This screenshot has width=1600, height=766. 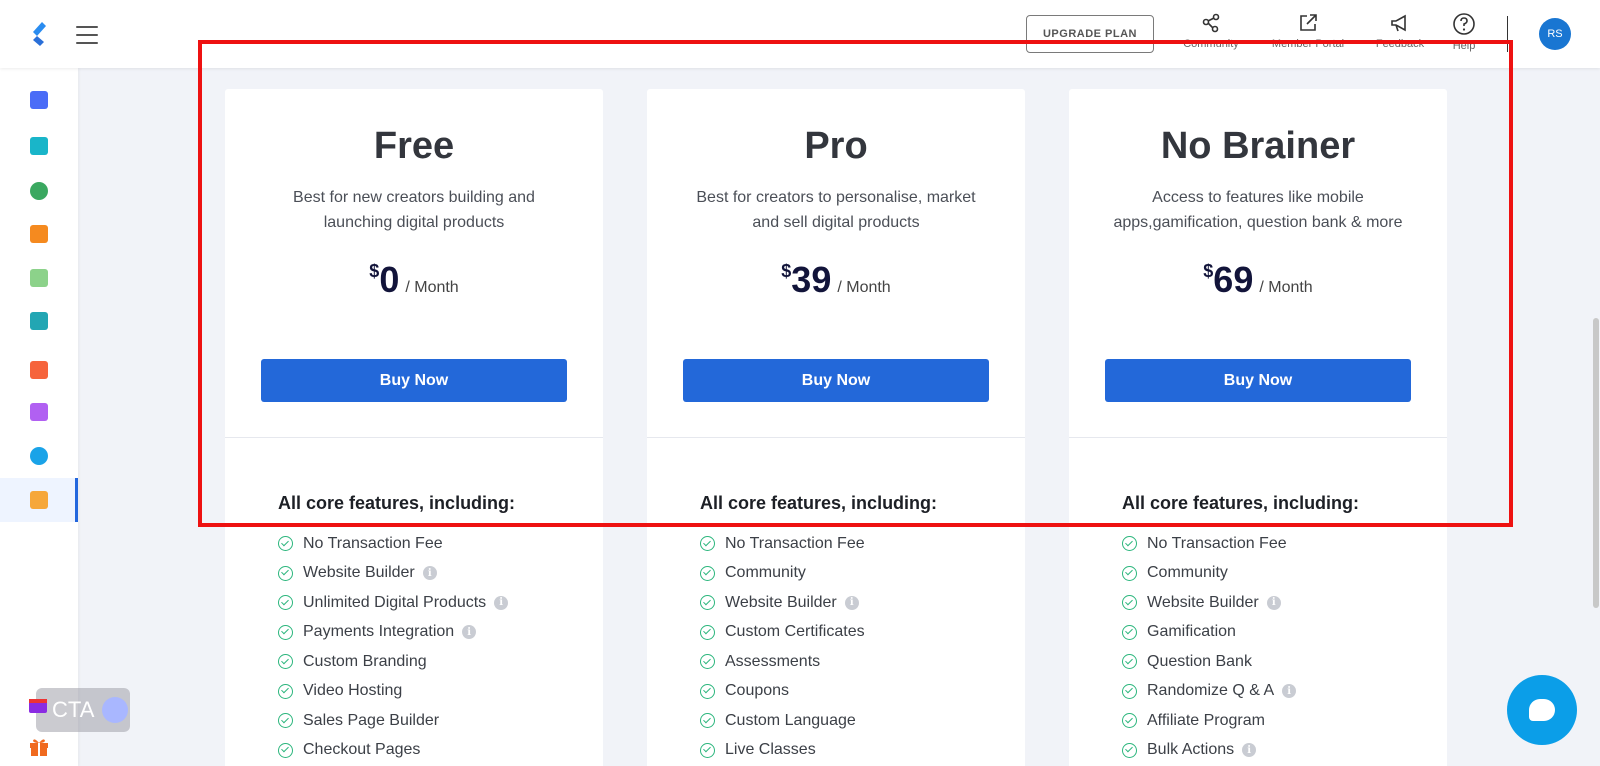 What do you see at coordinates (1233, 279) in the screenshot?
I see `price-amount: 69` at bounding box center [1233, 279].